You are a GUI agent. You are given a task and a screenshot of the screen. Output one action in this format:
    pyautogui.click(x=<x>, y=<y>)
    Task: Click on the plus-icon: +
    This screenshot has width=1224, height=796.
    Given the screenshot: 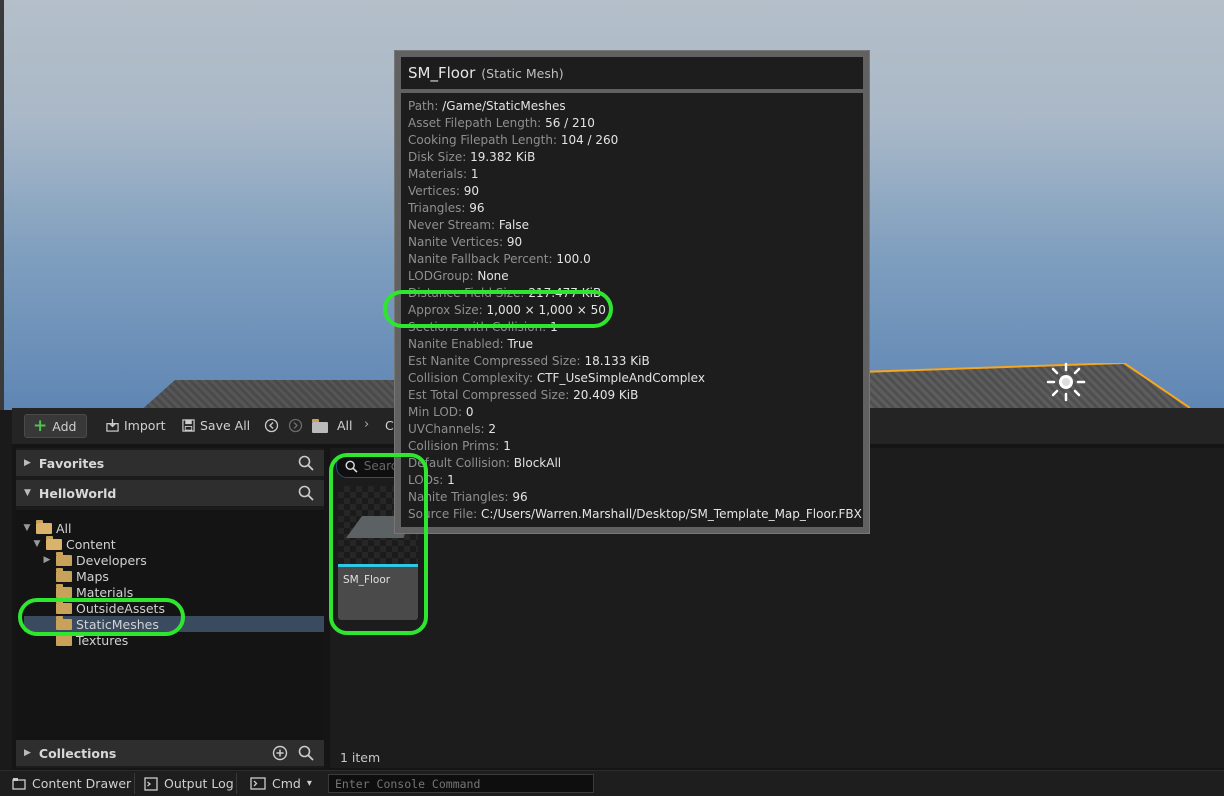 What is the action you would take?
    pyautogui.click(x=40, y=425)
    